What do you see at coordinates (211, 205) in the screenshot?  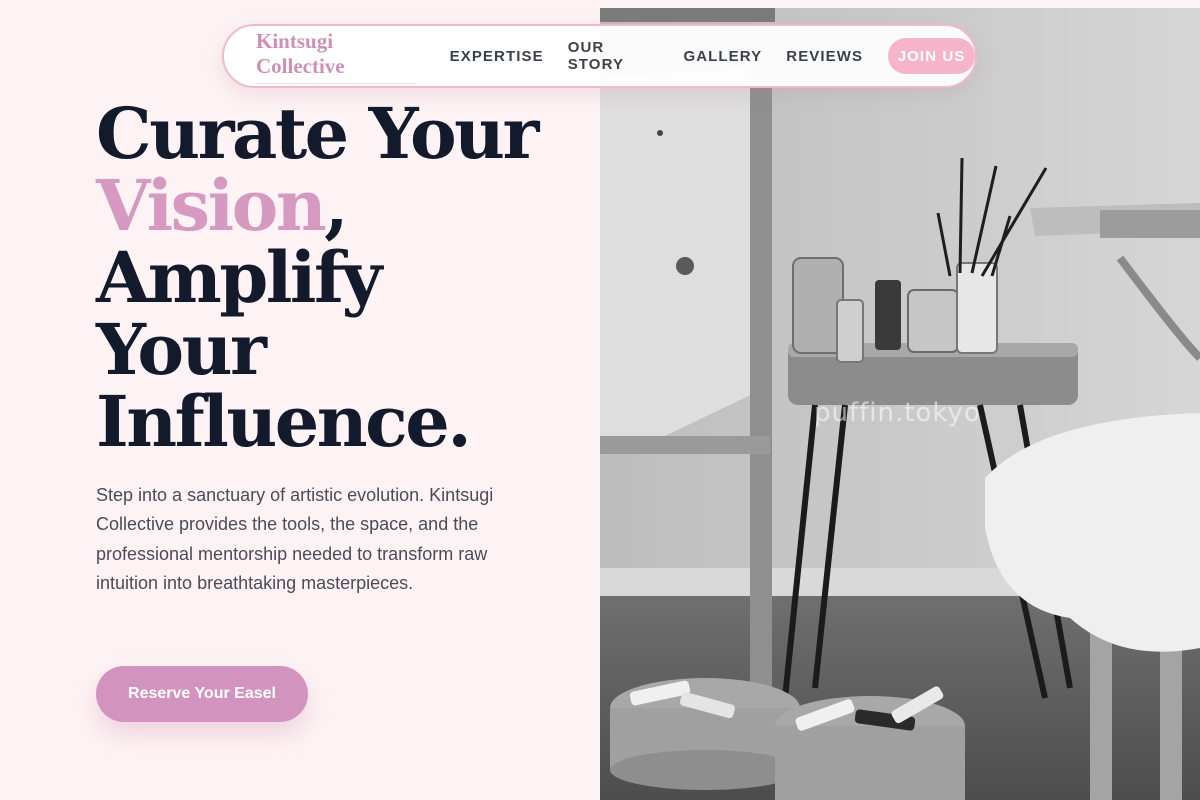 I see `hero-title-accent: Vision` at bounding box center [211, 205].